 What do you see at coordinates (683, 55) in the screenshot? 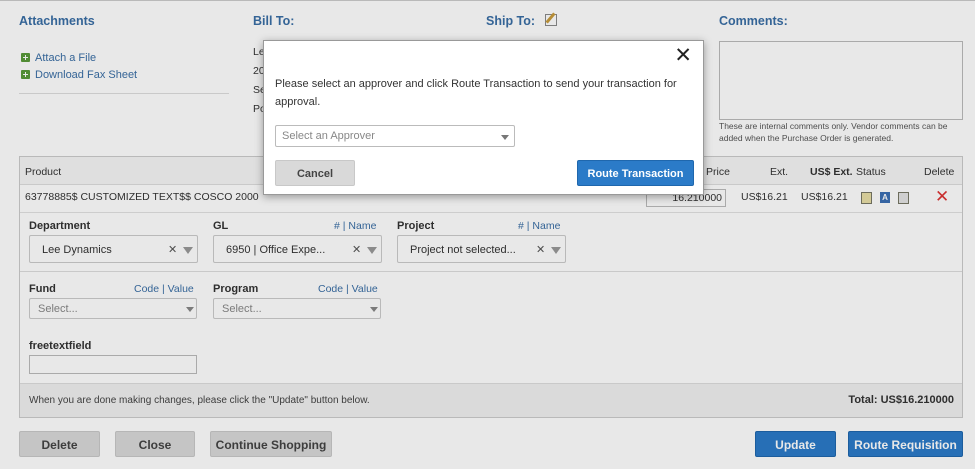
I see `close-icon: ✕` at bounding box center [683, 55].